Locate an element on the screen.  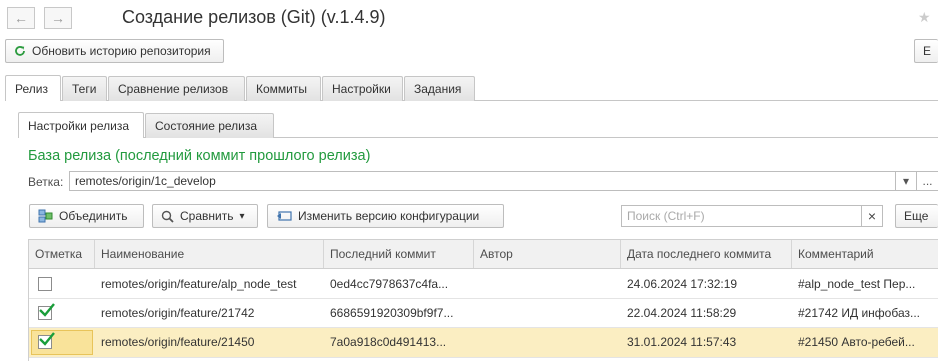
arrow-right-icon: → is located at coordinates (58, 18).